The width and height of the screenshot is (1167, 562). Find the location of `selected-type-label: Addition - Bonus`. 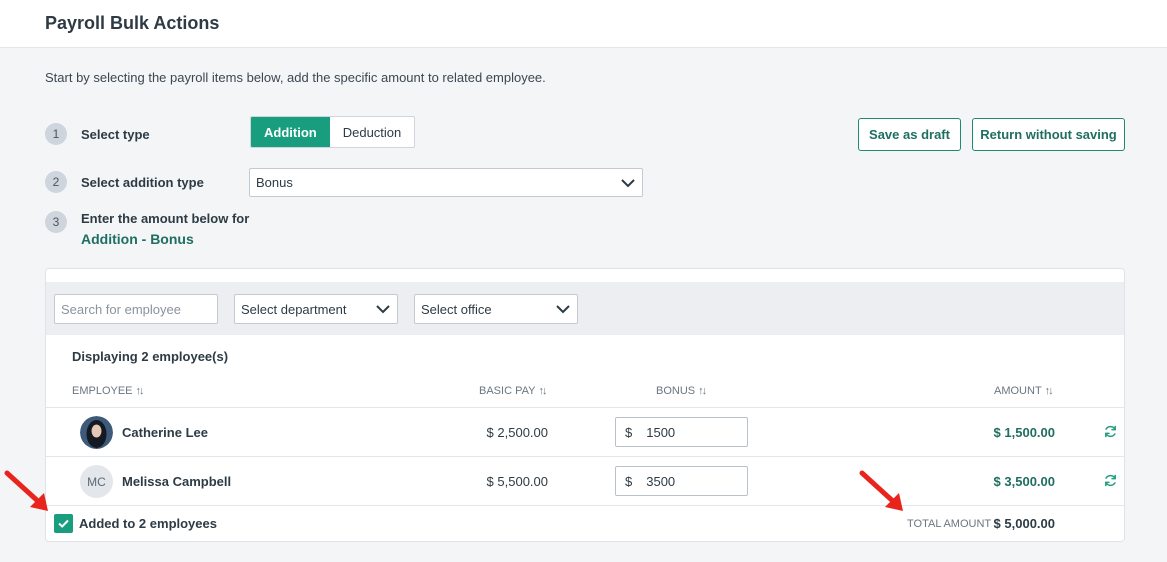

selected-type-label: Addition - Bonus is located at coordinates (137, 239).